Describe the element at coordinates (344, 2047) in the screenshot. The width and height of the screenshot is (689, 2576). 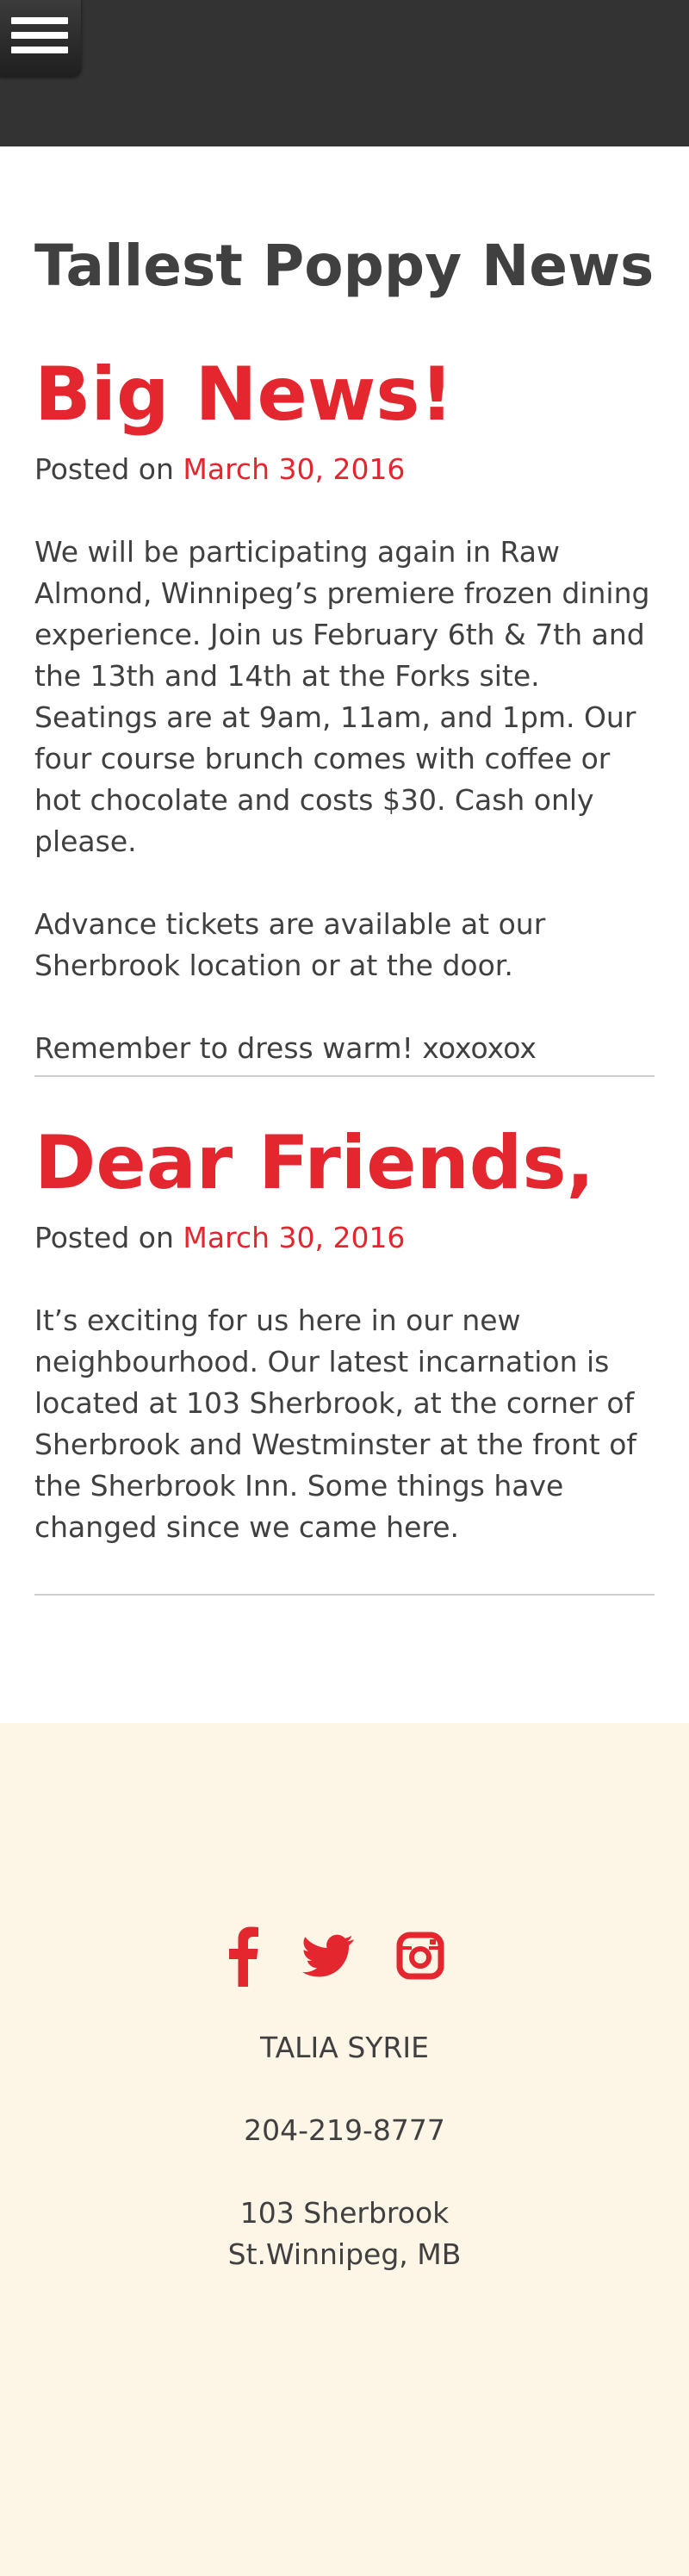
I see `footer-name: TALIA SYRIE` at that location.